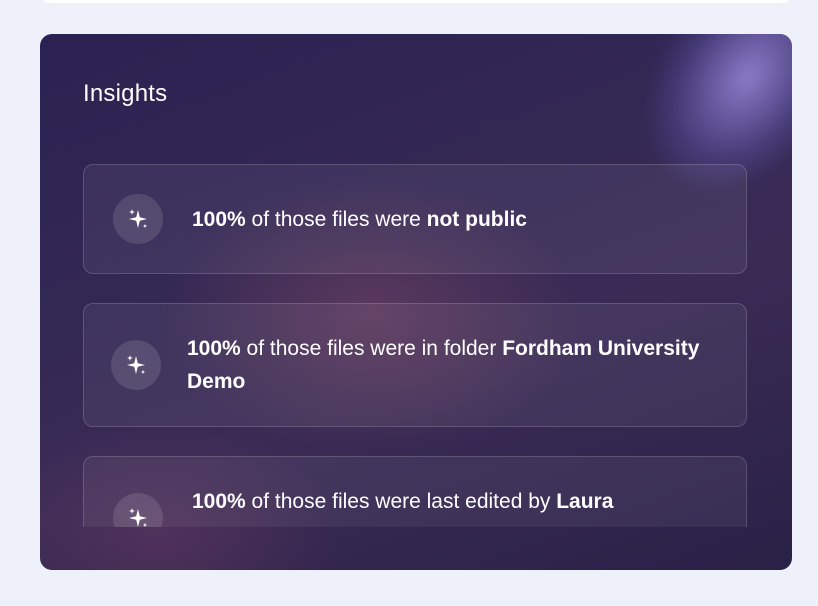 The image size is (818, 606). I want to click on previous-card, so click(416, 1).